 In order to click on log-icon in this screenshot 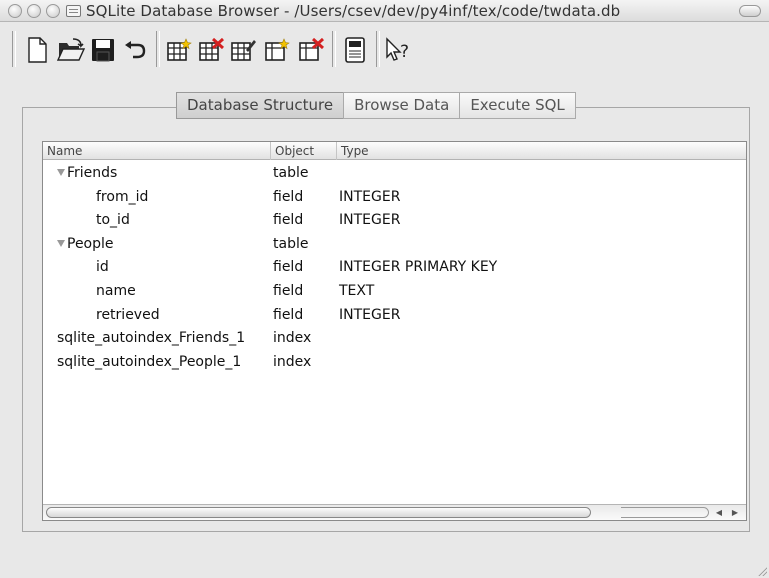, I will do `click(355, 50)`.